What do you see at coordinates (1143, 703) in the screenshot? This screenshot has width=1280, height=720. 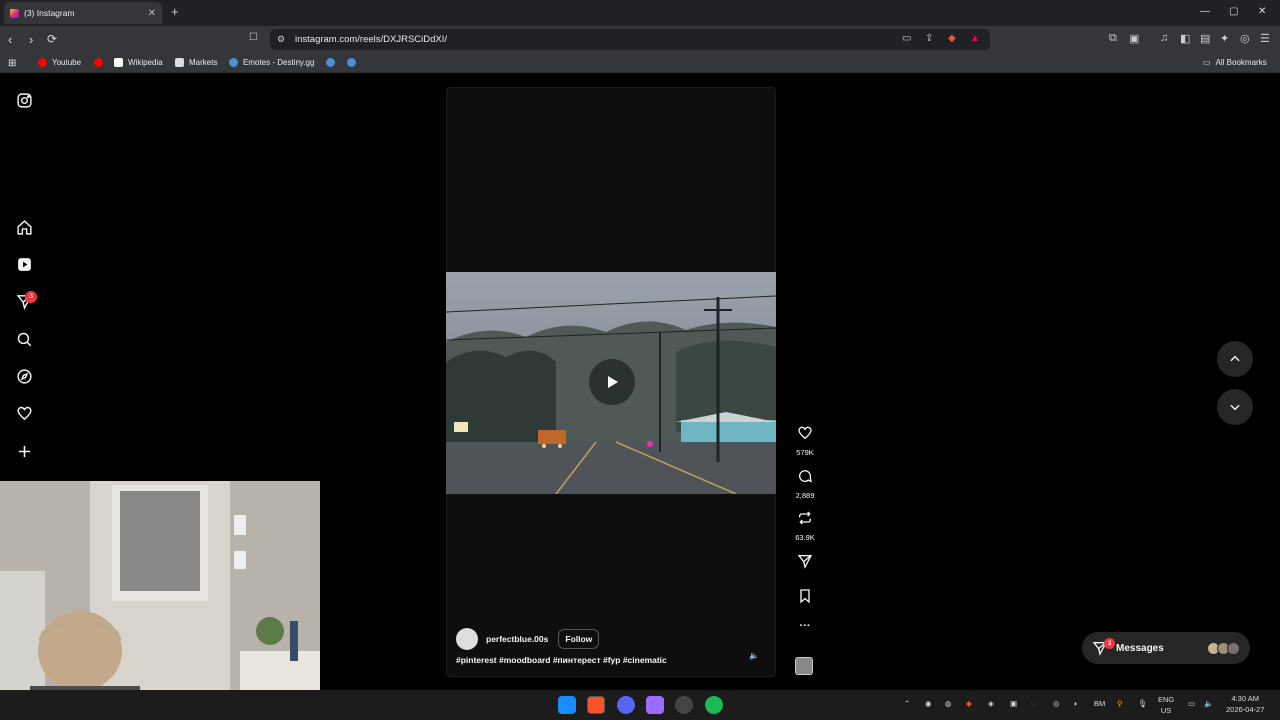 I see `microphone-icon: 🎙` at bounding box center [1143, 703].